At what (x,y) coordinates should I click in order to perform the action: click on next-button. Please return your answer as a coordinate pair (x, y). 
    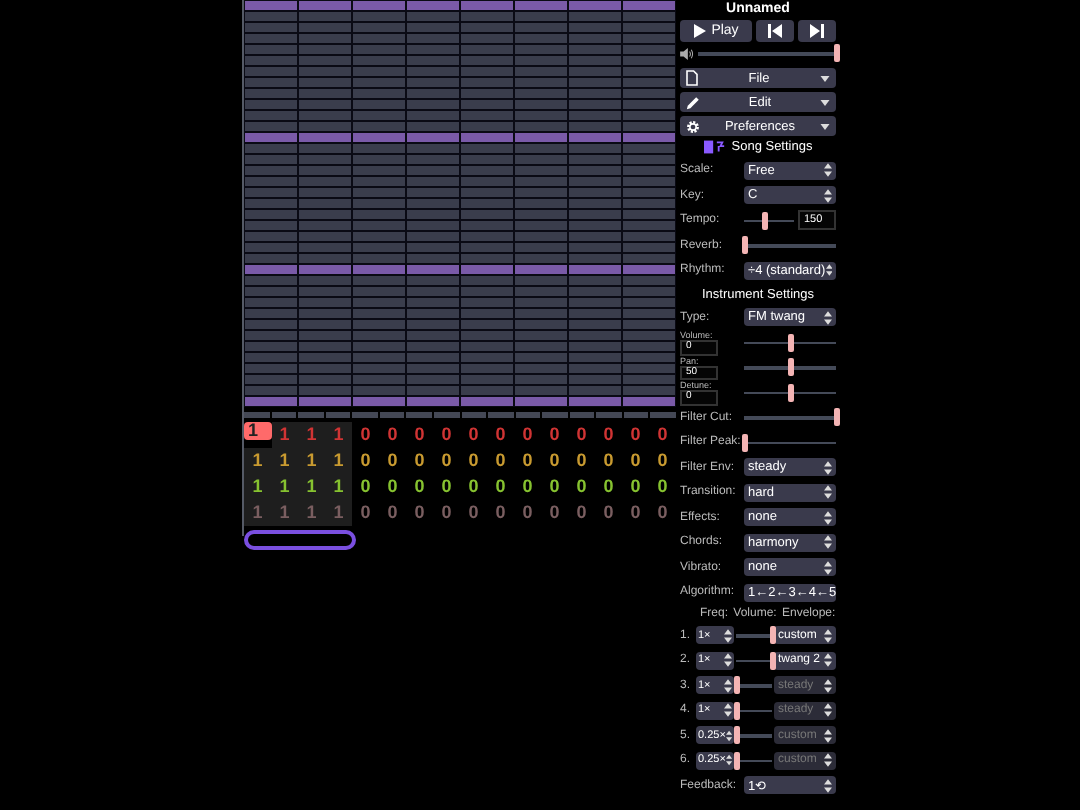
    Looking at the image, I should click on (817, 31).